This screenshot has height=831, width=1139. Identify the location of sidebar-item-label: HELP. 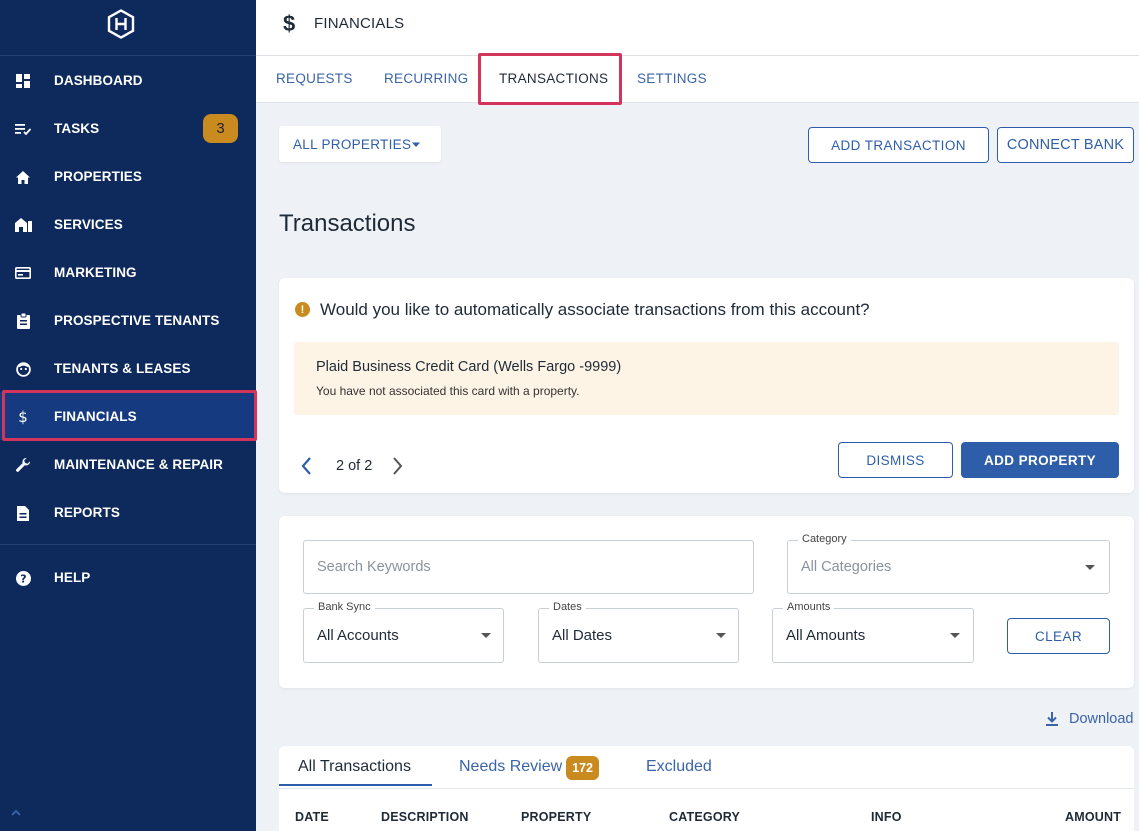
(72, 577).